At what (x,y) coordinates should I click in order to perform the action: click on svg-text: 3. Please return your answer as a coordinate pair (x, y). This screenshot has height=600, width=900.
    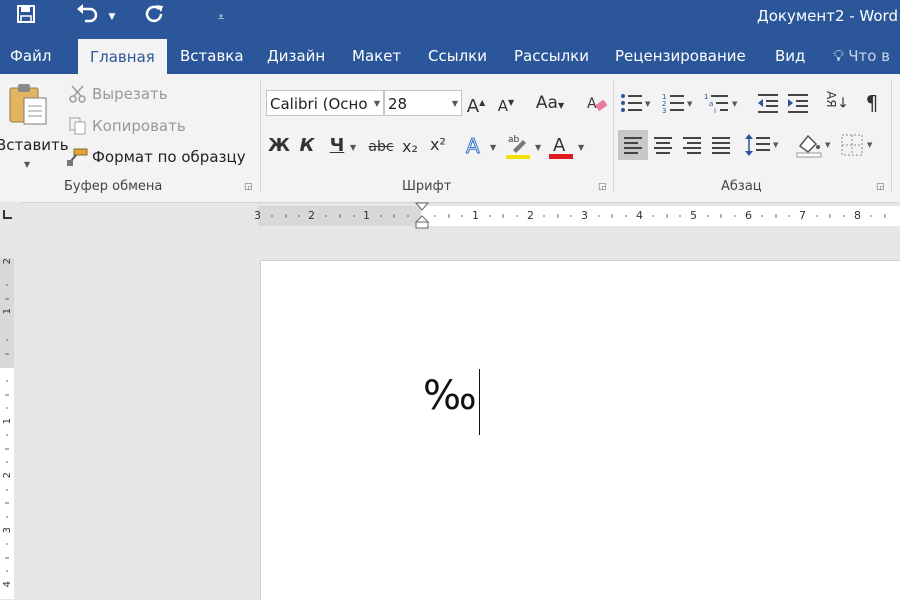
    Looking at the image, I should click on (664, 110).